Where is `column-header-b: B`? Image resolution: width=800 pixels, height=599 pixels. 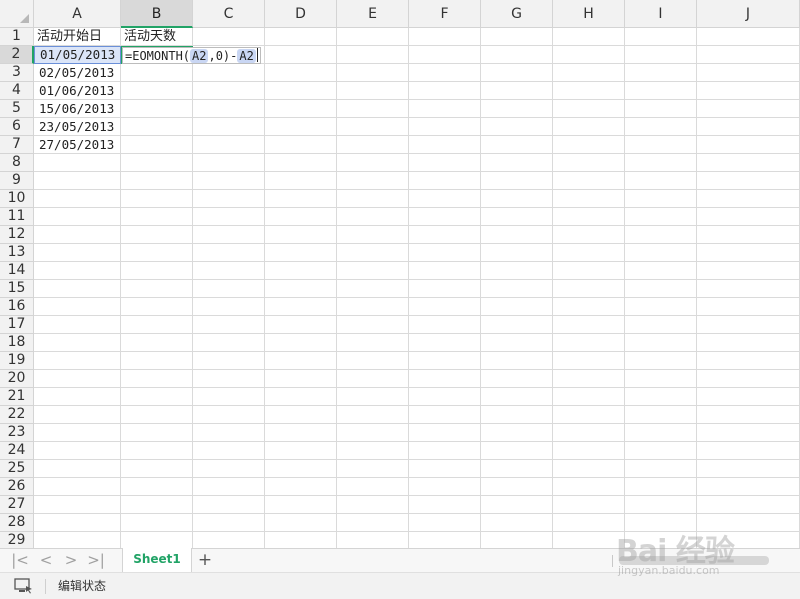 column-header-b: B is located at coordinates (157, 14).